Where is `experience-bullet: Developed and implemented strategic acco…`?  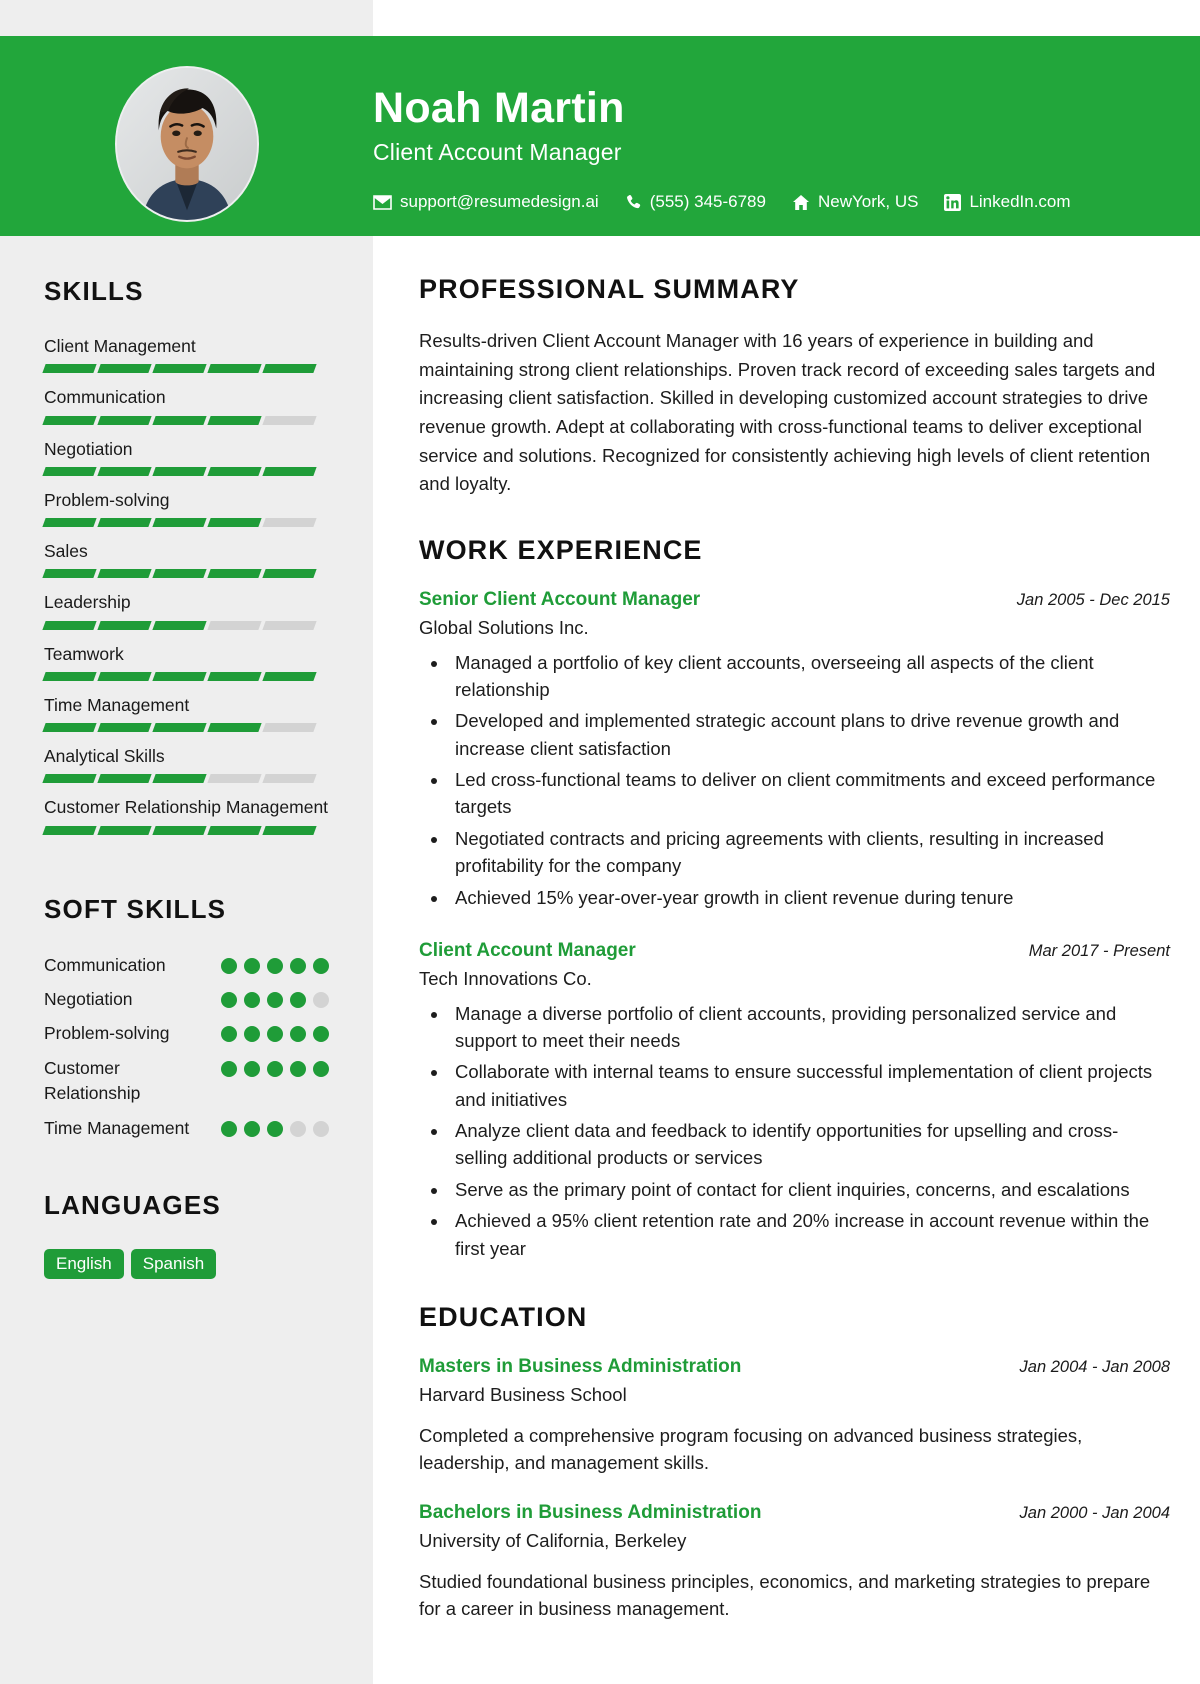 experience-bullet: Developed and implemented strategic acco… is located at coordinates (809, 734).